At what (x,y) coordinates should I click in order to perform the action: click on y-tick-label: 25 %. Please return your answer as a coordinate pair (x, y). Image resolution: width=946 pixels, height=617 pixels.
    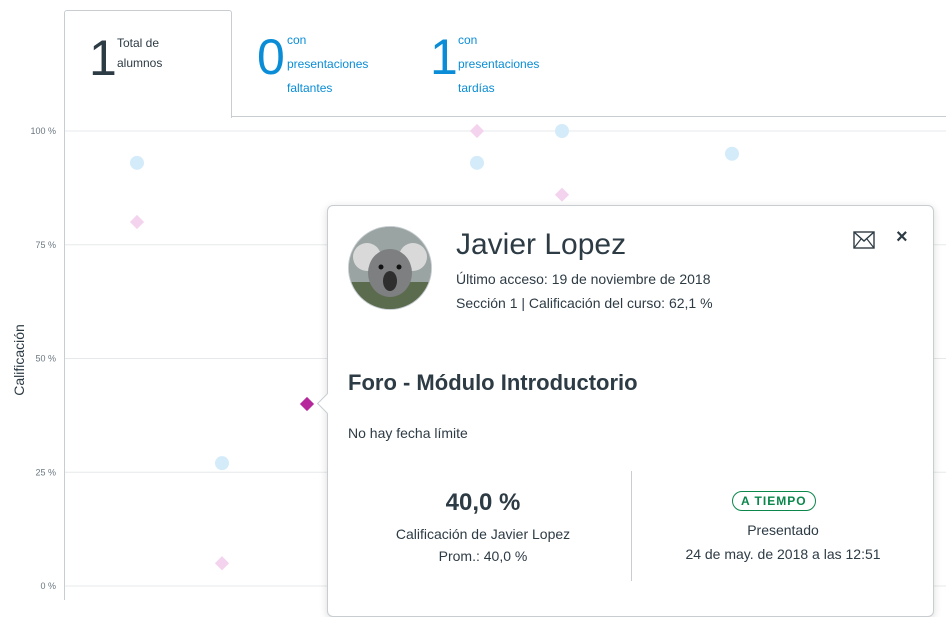
    Looking at the image, I should click on (45, 472).